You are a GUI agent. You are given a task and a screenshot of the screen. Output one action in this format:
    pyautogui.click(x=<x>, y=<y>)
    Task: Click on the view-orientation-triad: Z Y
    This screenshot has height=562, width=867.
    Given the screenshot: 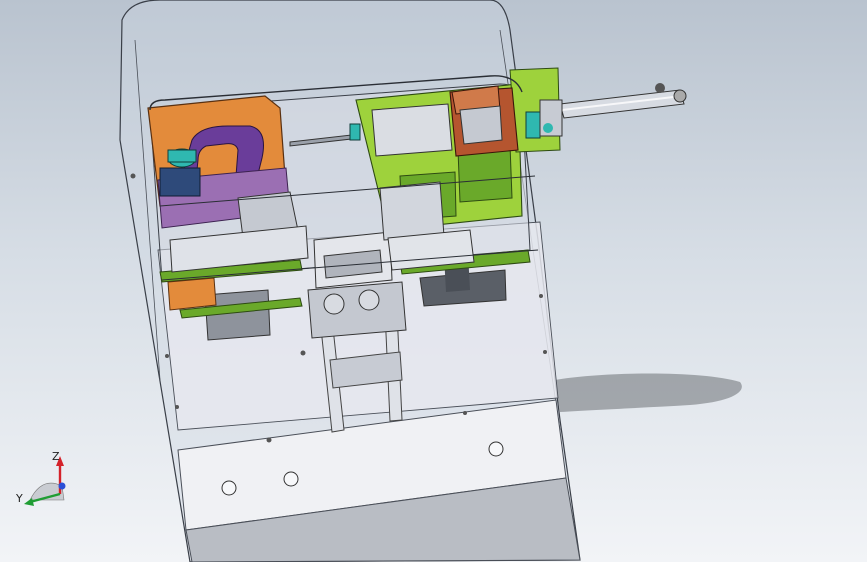 What is the action you would take?
    pyautogui.click(x=44, y=480)
    